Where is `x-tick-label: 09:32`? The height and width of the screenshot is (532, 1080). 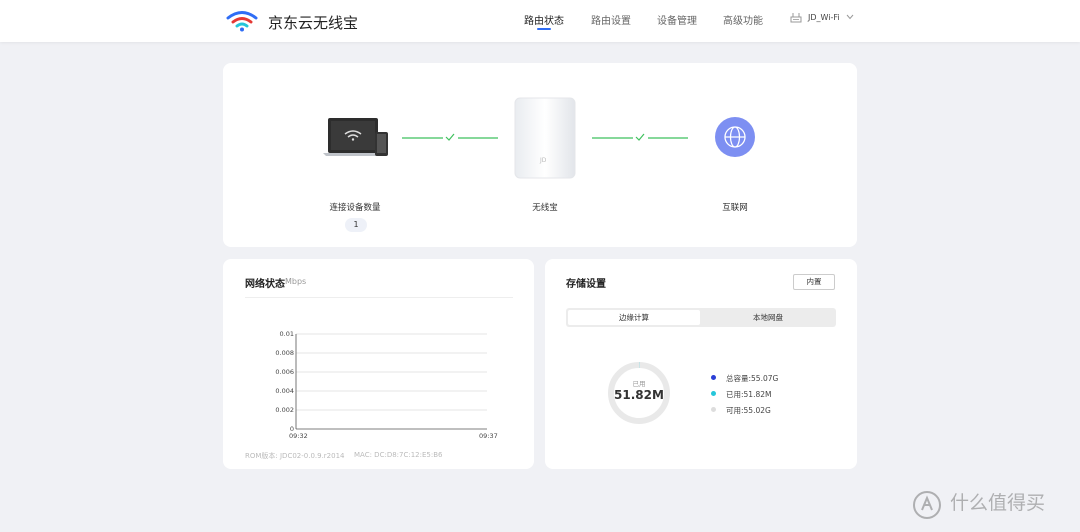
x-tick-label: 09:32 is located at coordinates (298, 436).